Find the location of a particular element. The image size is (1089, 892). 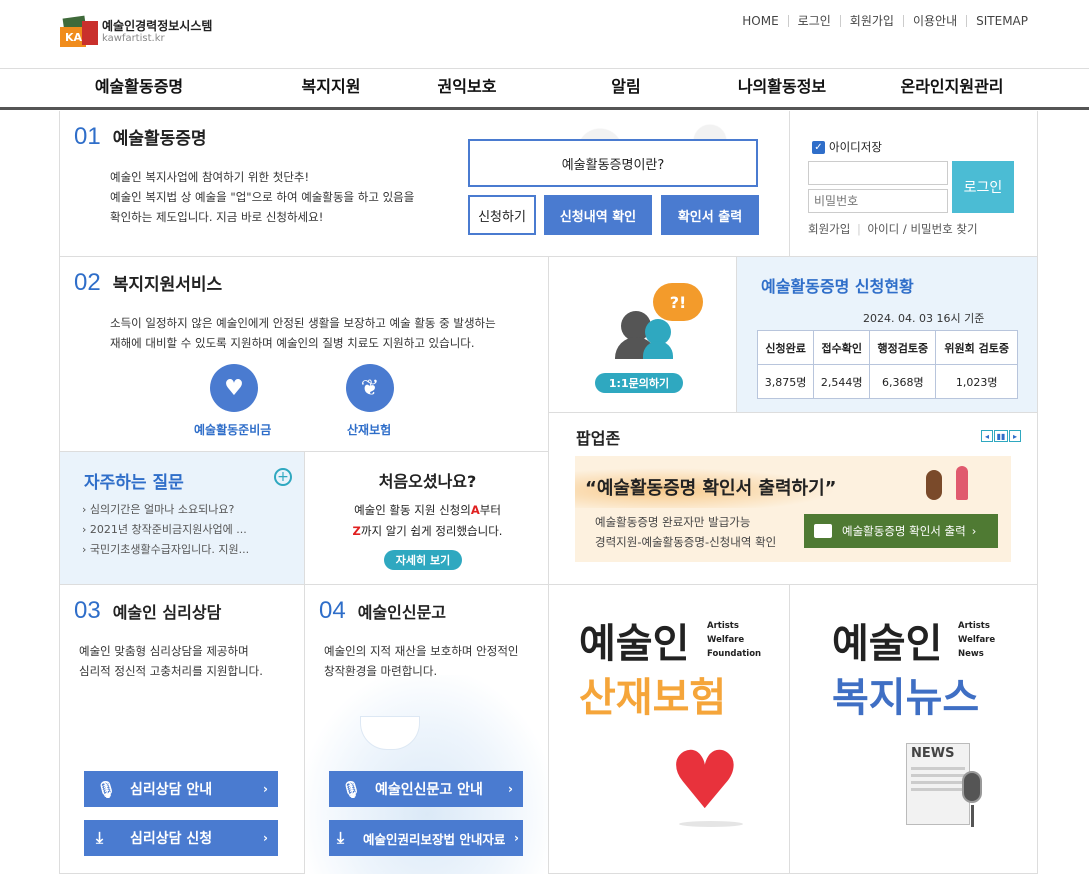

desc-line: 예술인 복지법 상 예술을 "업"으로 하여 예술활동을 하고 있음을 is located at coordinates (262, 197).